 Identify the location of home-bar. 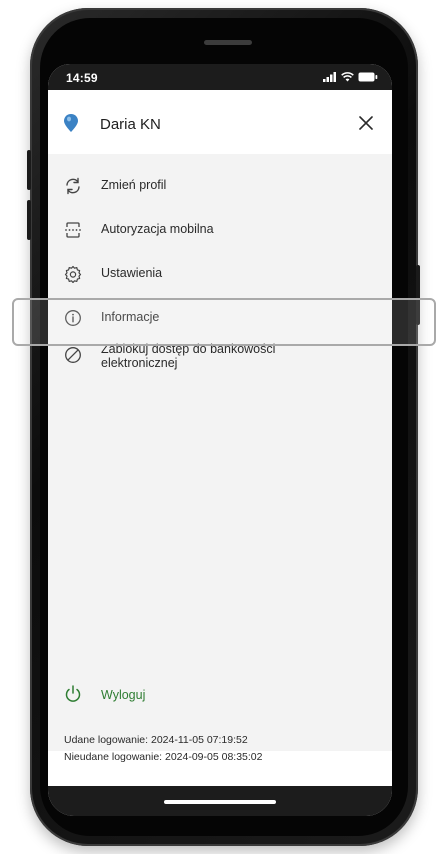
(220, 801).